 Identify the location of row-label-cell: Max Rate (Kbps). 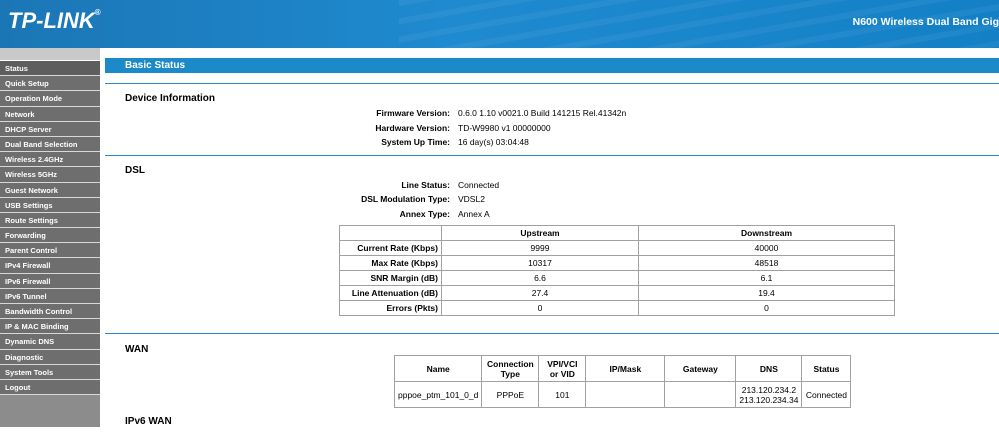
(390, 263).